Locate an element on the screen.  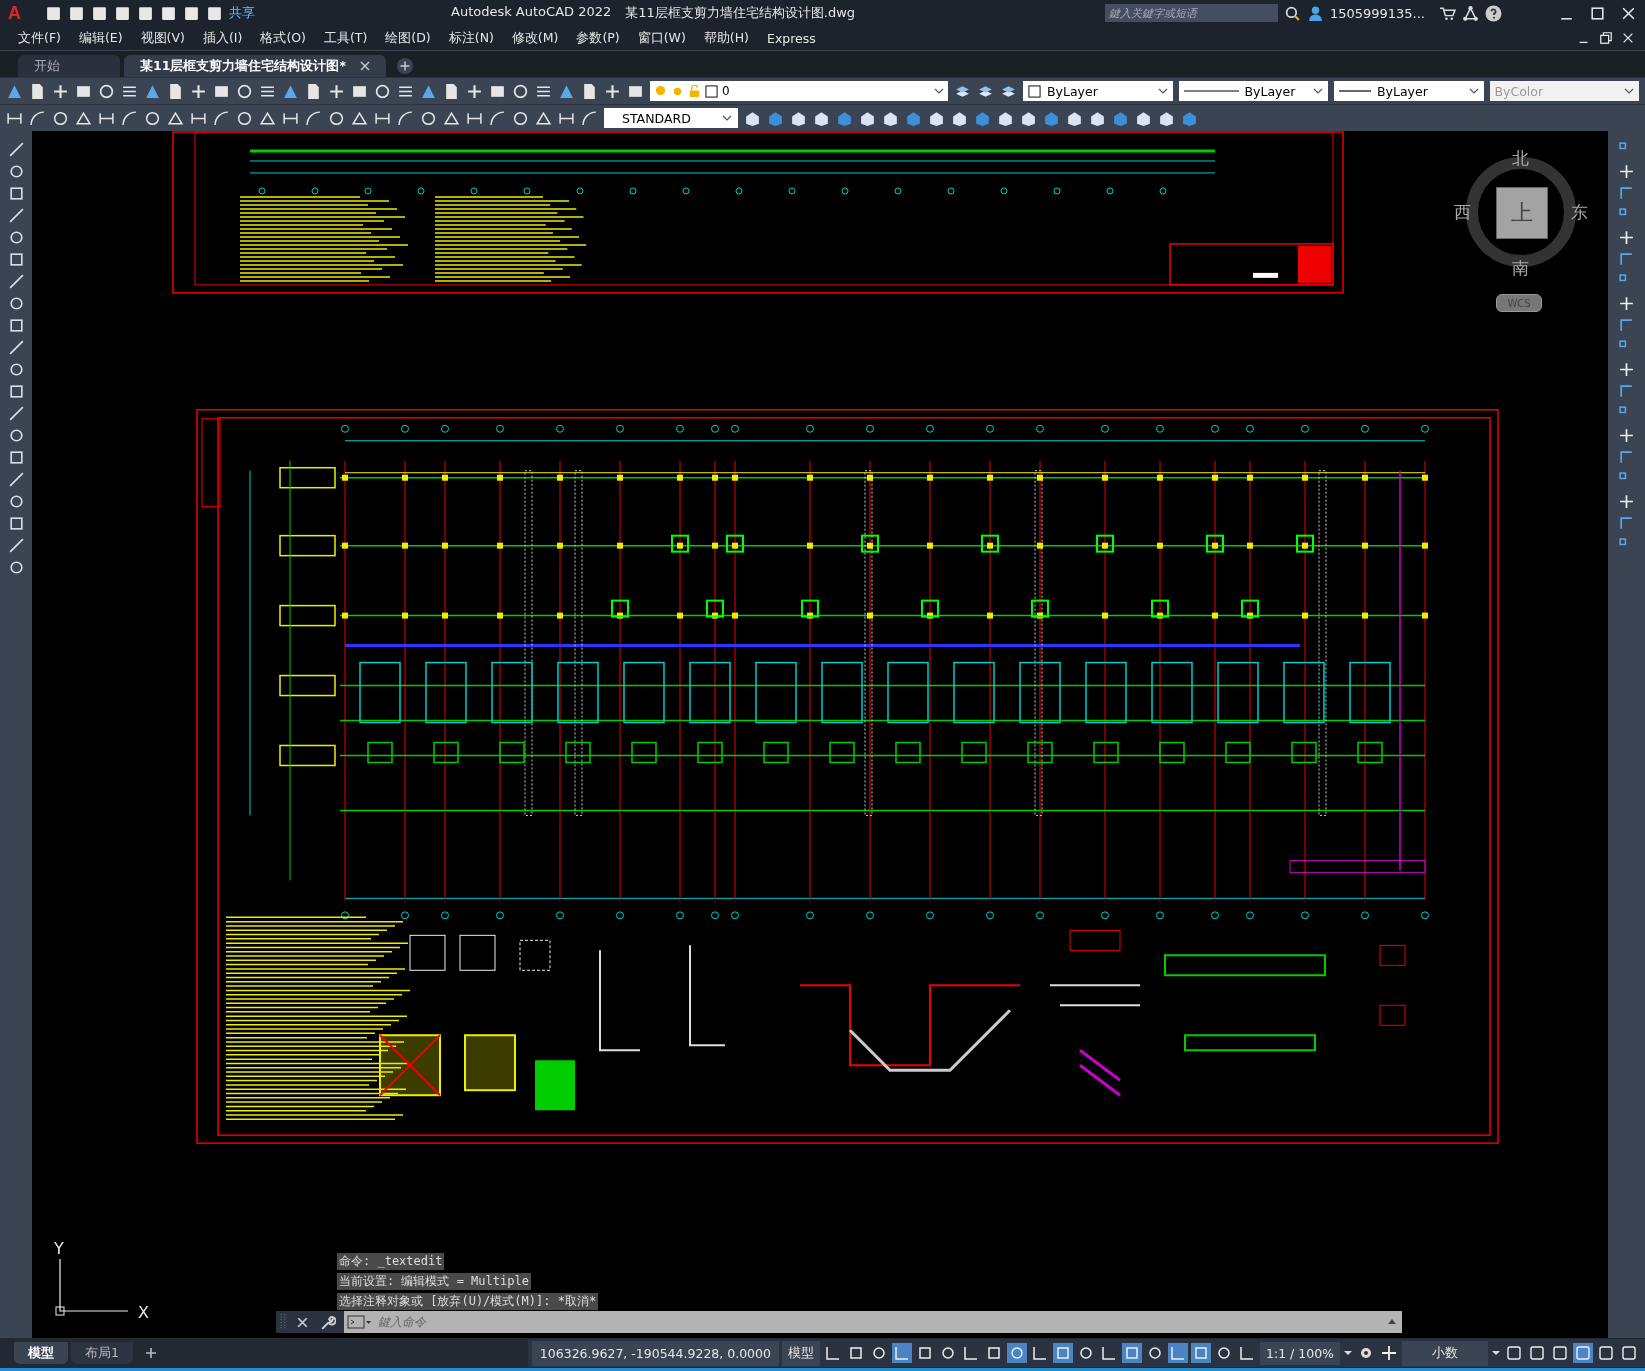
cart-icon is located at coordinates (1447, 13).